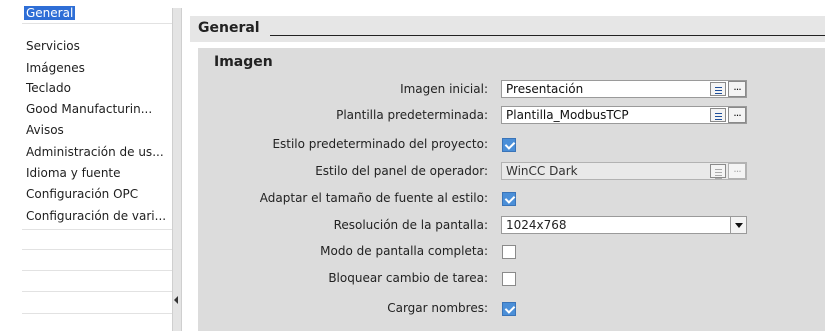 The width and height of the screenshot is (825, 331). What do you see at coordinates (176, 300) in the screenshot?
I see `collapse-arrow-icon` at bounding box center [176, 300].